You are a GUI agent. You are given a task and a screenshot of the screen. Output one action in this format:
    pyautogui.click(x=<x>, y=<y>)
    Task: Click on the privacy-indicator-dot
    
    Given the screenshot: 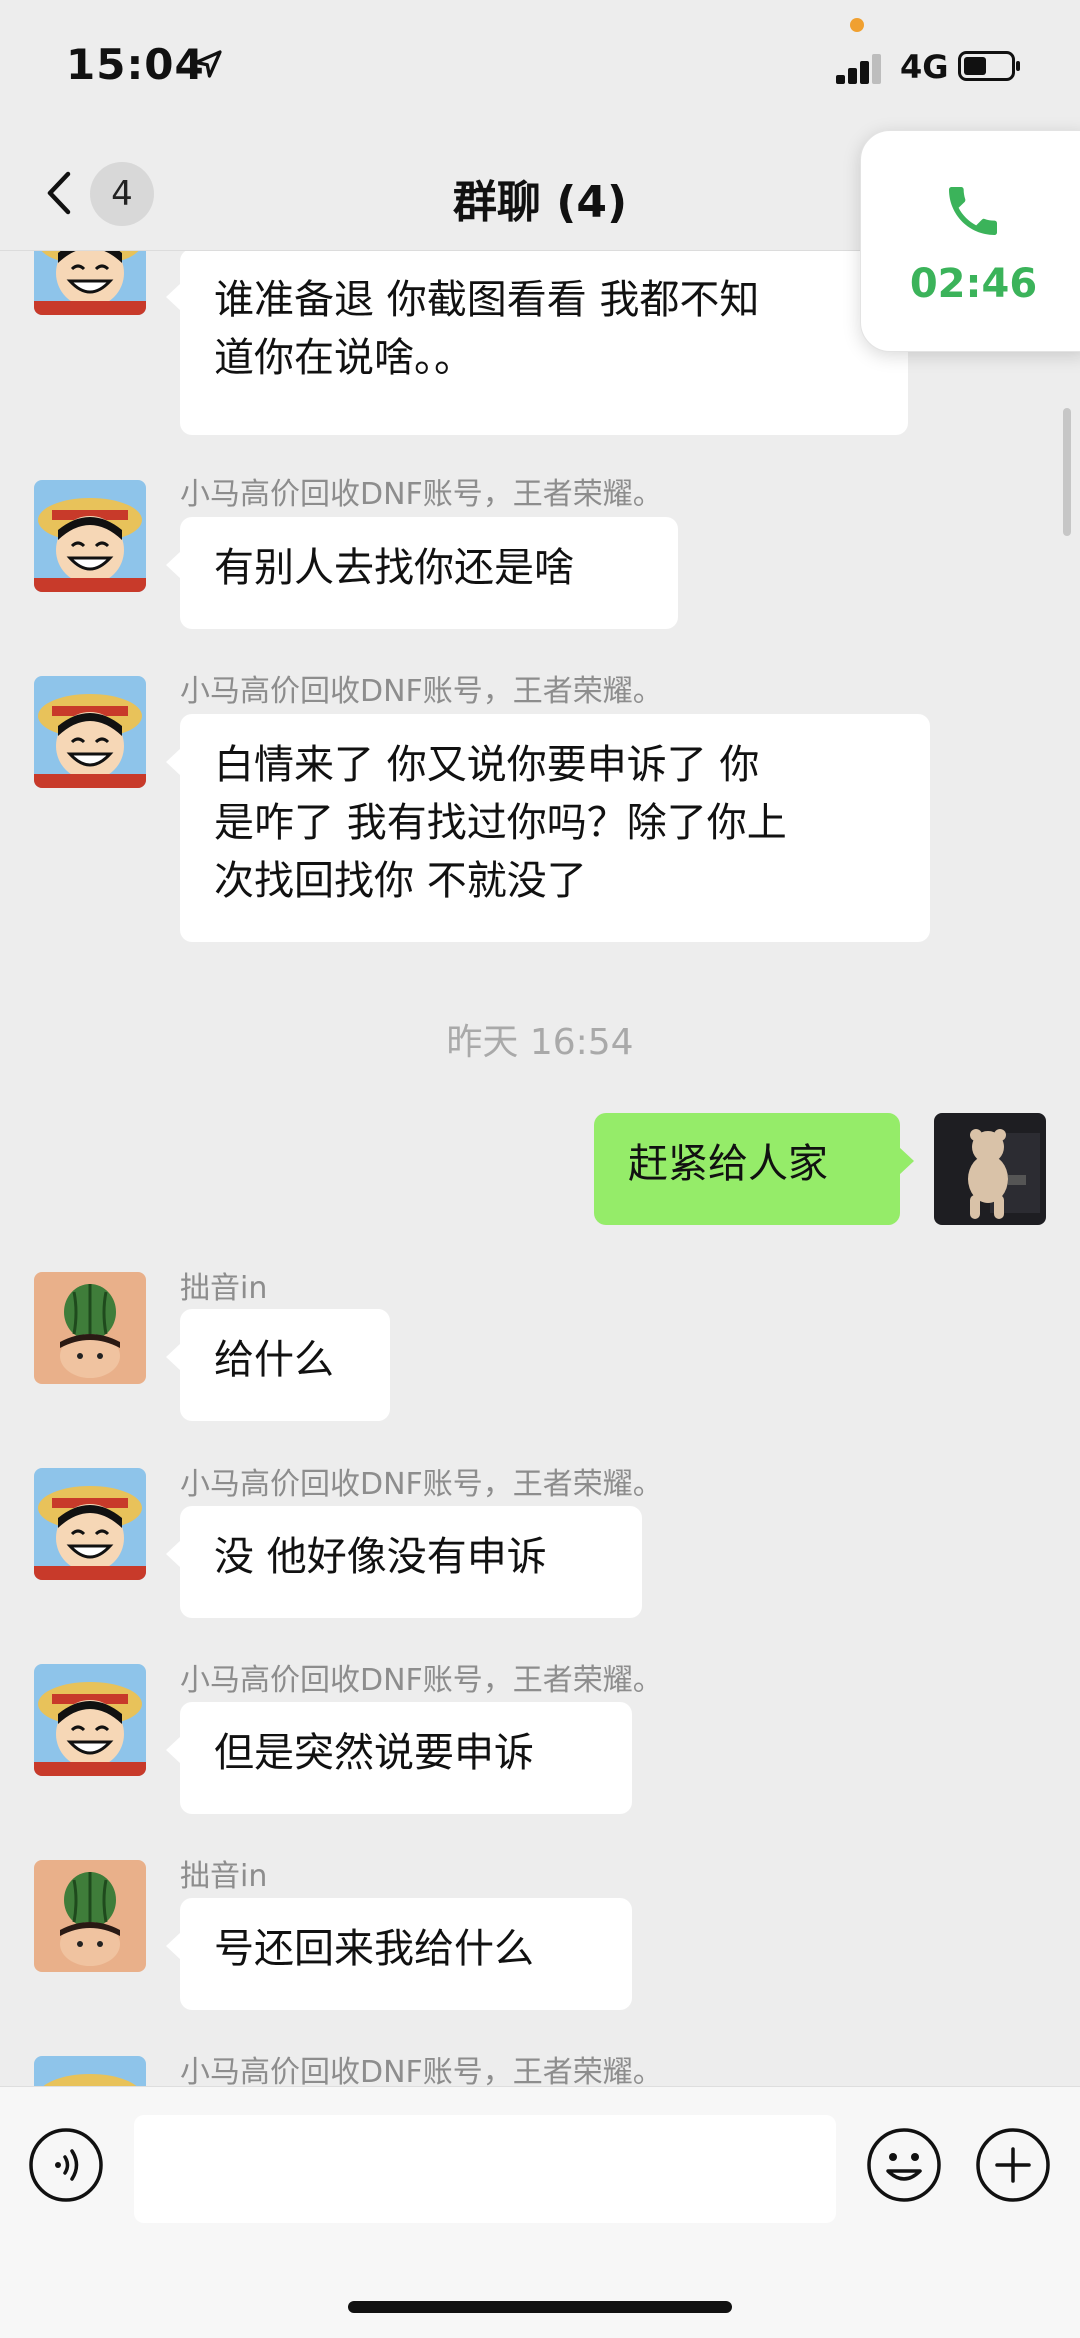 What is the action you would take?
    pyautogui.click(x=857, y=25)
    